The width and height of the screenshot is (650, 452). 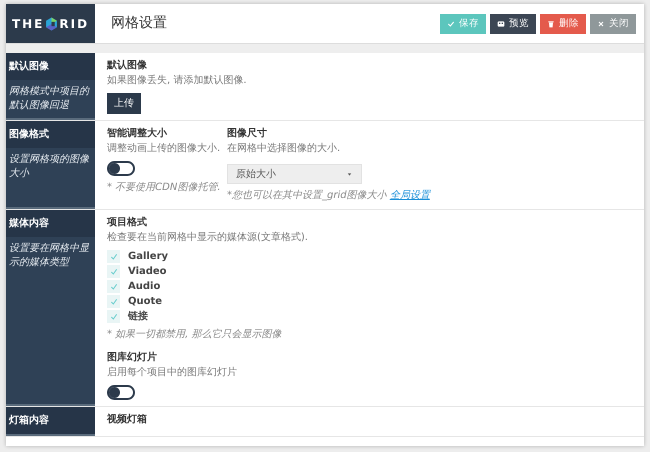 What do you see at coordinates (207, 237) in the screenshot?
I see `field-description: 检查要在当前网格中显示的媒体源(文章格式).` at bounding box center [207, 237].